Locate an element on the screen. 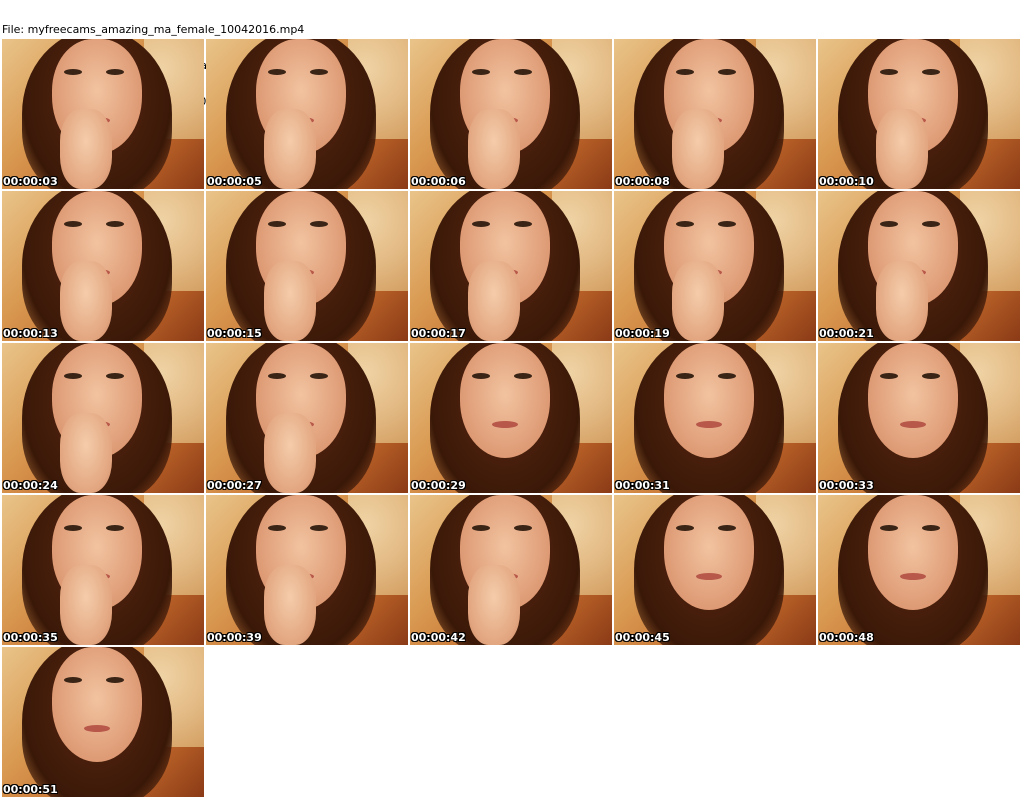 Image resolution: width=1024 pixels, height=799 pixels. thumbnail-frame: 00:00:08 is located at coordinates (715, 114).